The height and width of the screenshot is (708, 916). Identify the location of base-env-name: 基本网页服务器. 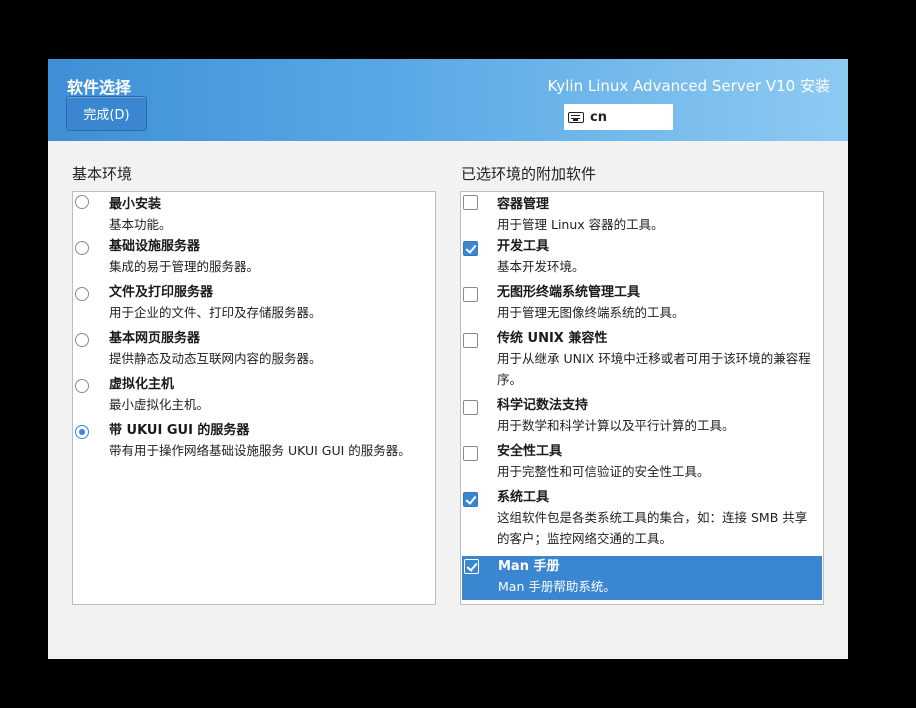
(155, 338).